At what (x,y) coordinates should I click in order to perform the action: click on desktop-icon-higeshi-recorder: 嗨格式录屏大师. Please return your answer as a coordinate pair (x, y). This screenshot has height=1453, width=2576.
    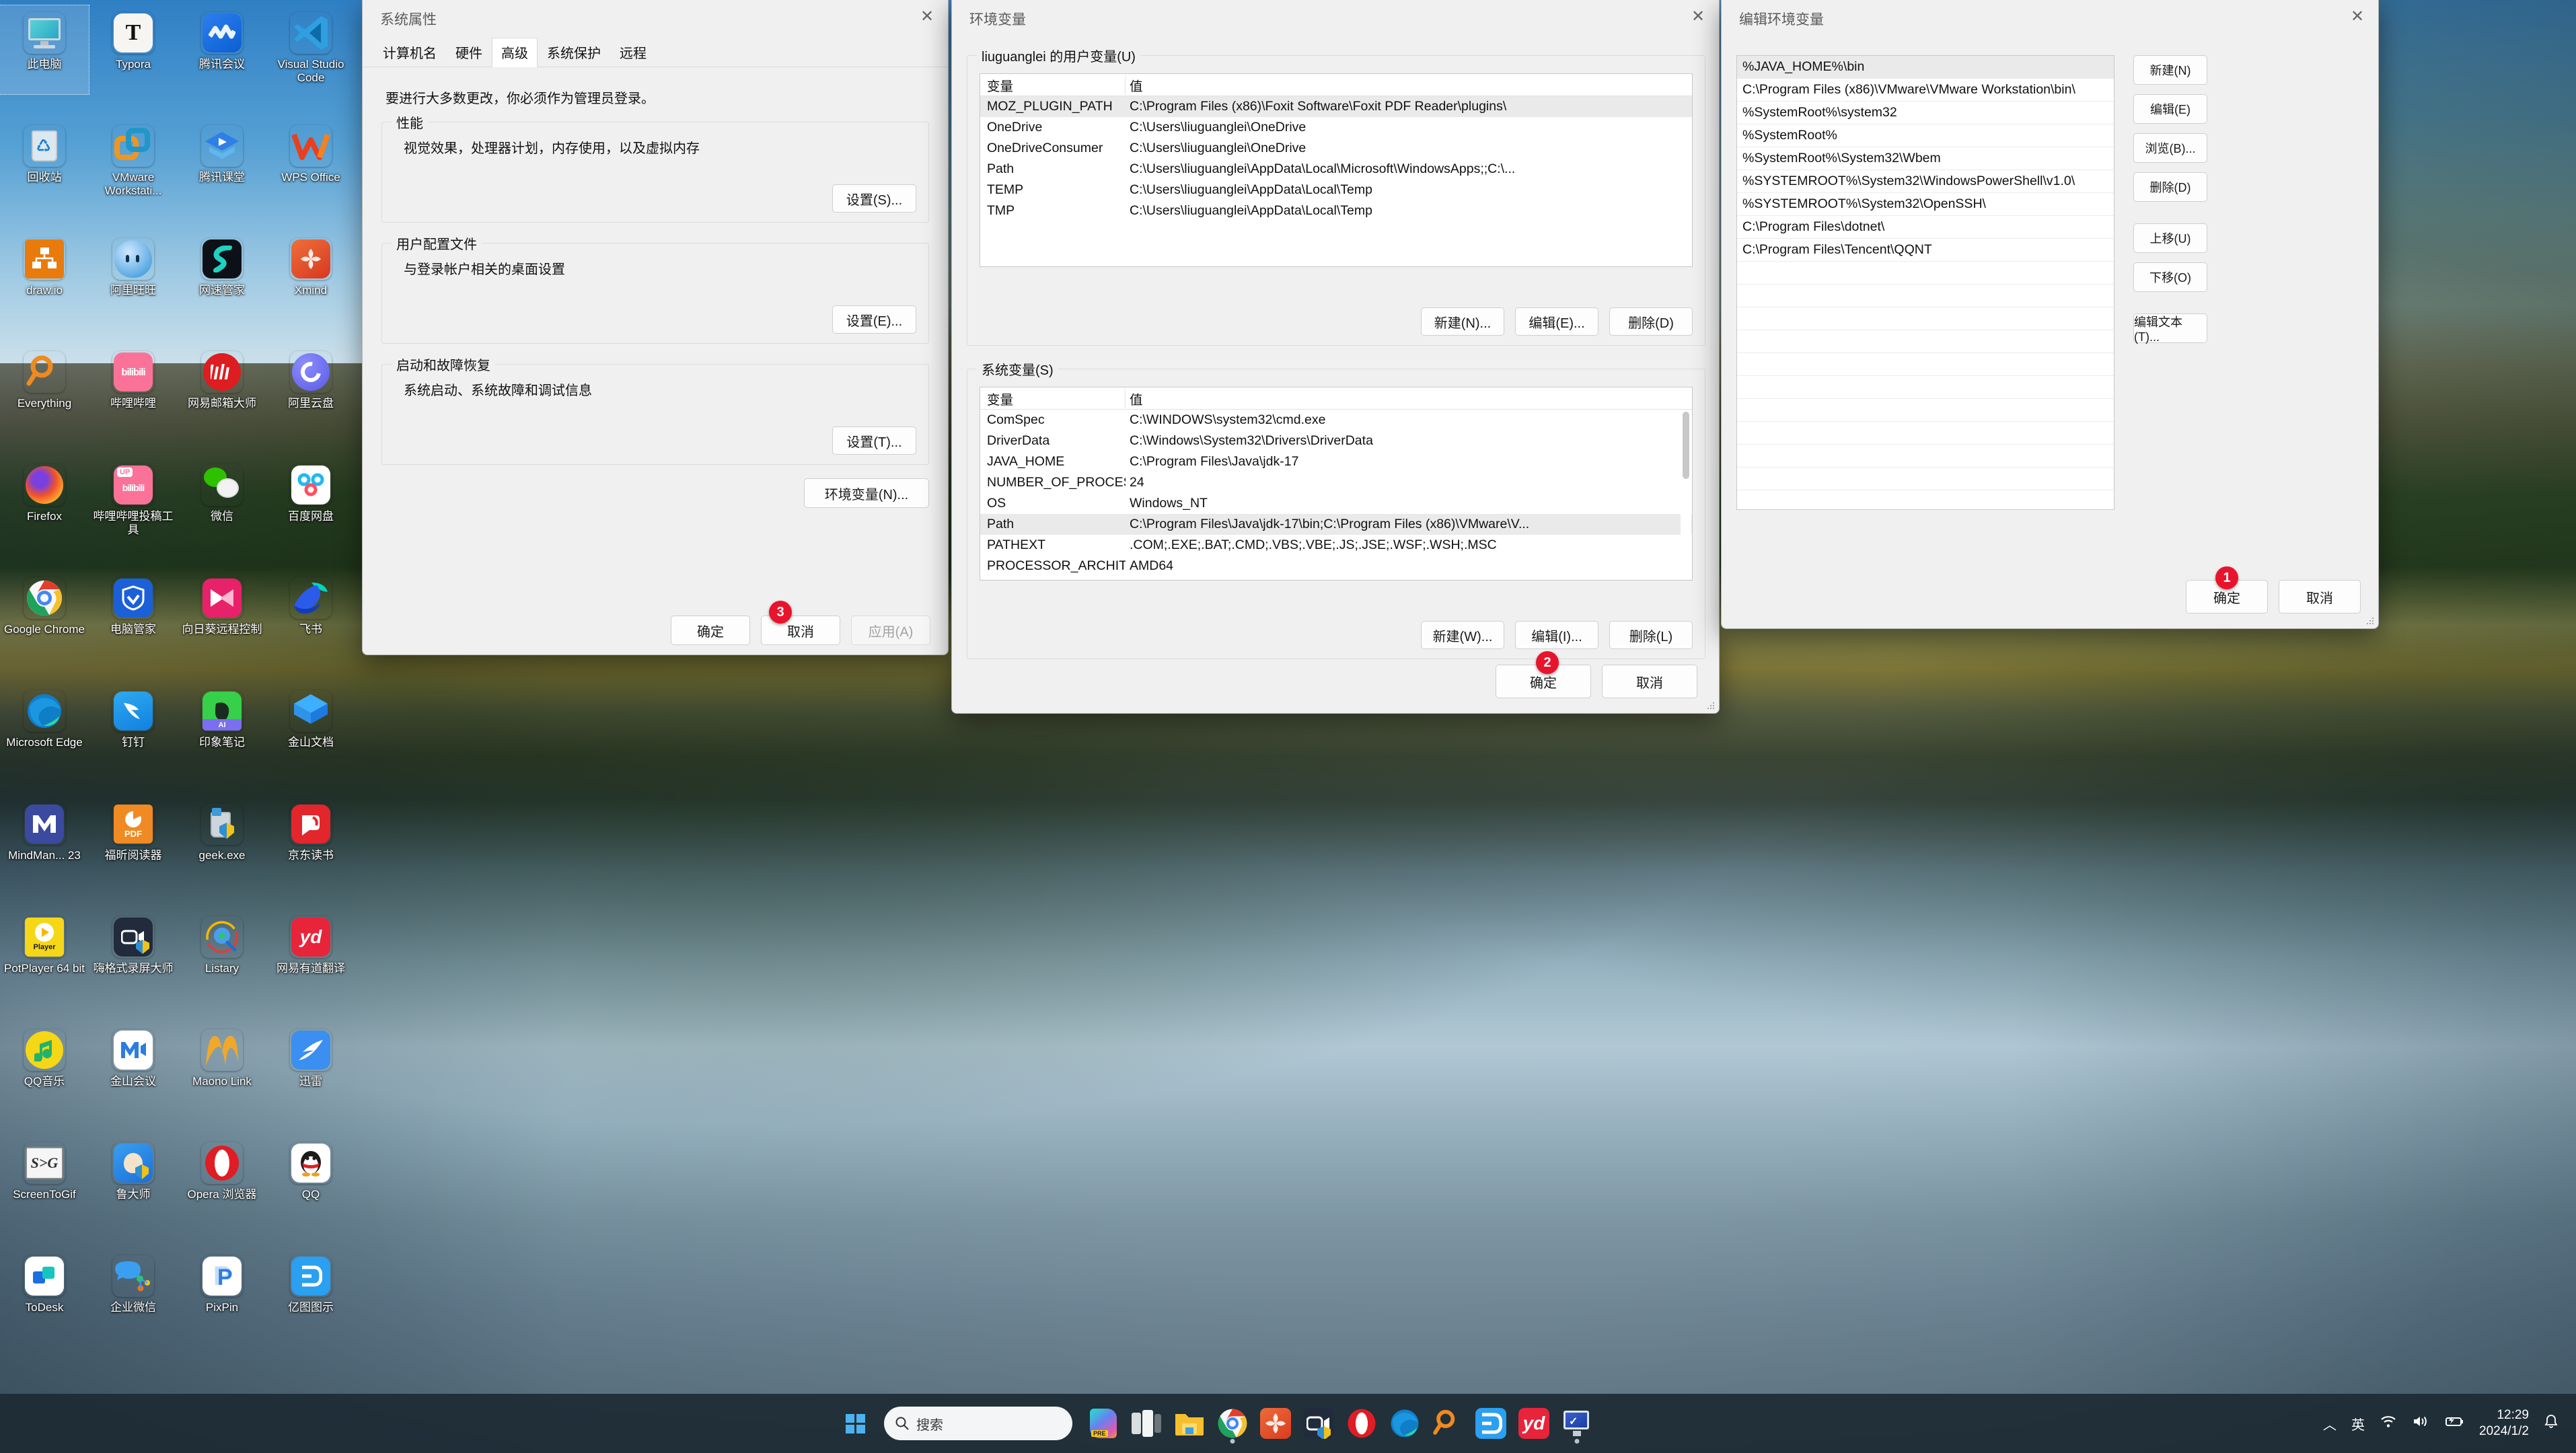
    Looking at the image, I should click on (133, 966).